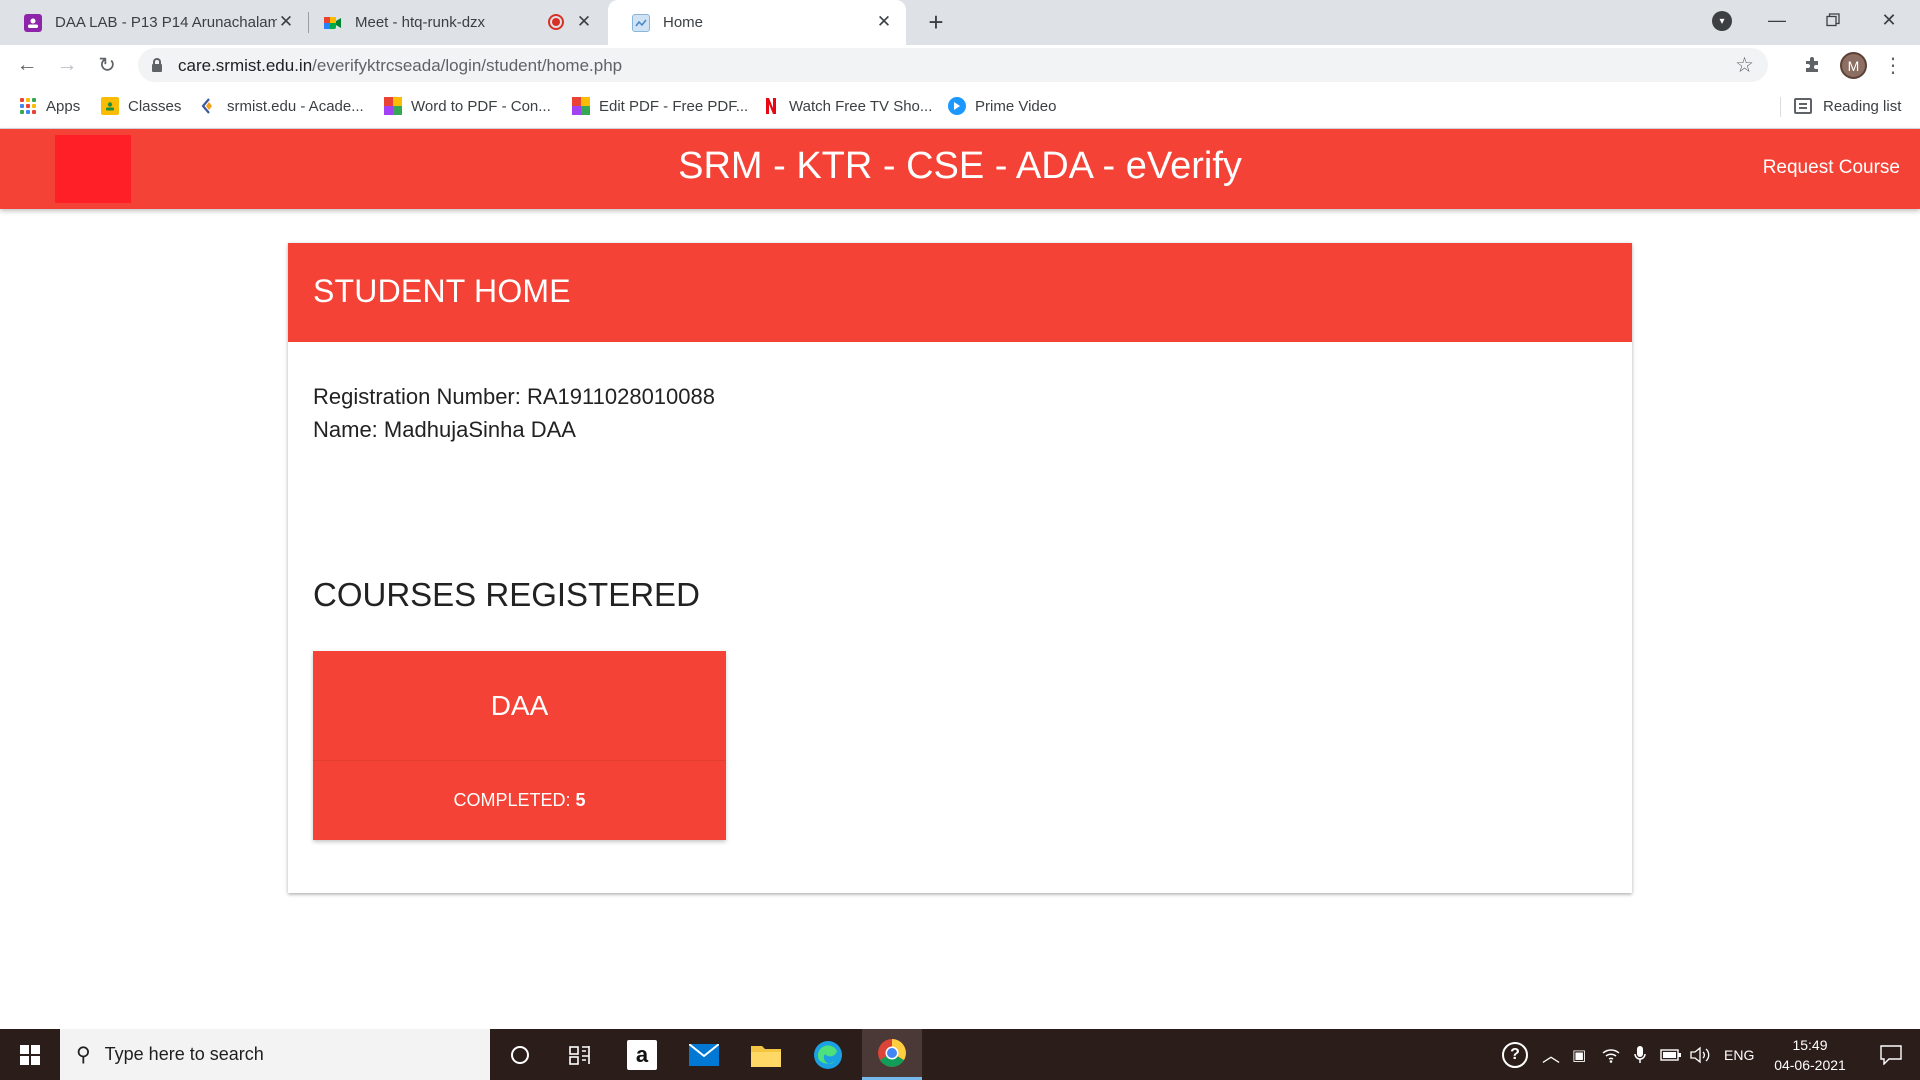  I want to click on close-window-button: ✕, so click(1889, 20).